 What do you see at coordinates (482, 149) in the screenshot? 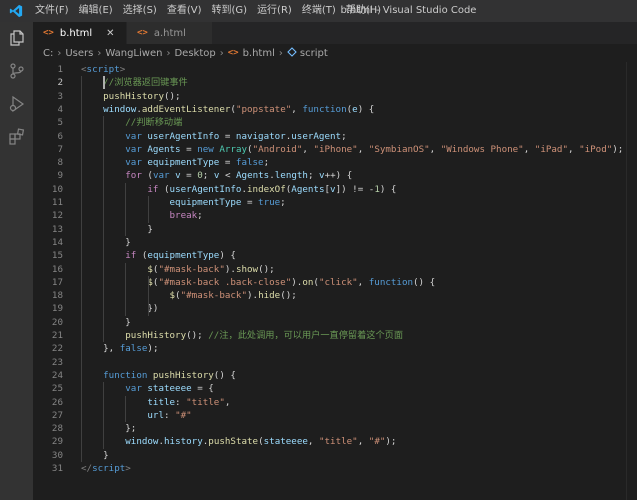
I see `code-token: "Windows Phone"` at bounding box center [482, 149].